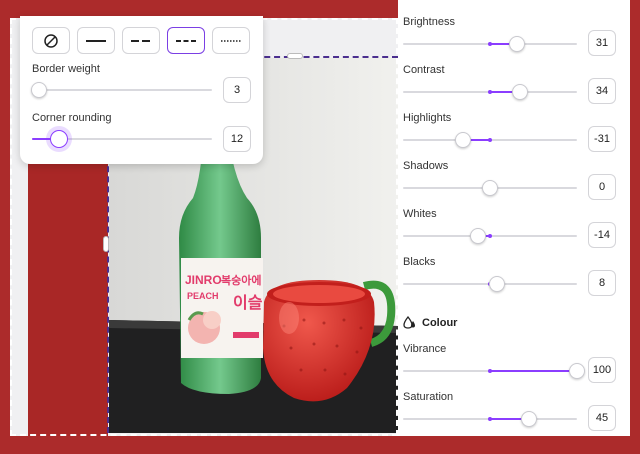  What do you see at coordinates (121, 90) in the screenshot?
I see `border-weight-slider` at bounding box center [121, 90].